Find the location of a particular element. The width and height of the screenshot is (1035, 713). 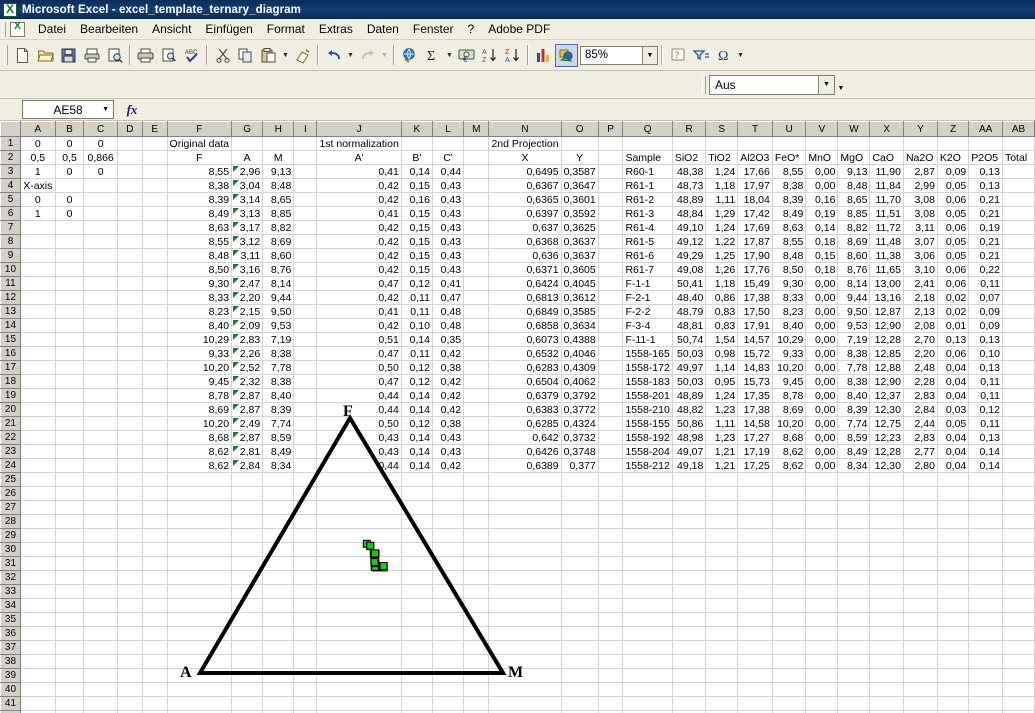

table-row: 29 is located at coordinates (517, 535).